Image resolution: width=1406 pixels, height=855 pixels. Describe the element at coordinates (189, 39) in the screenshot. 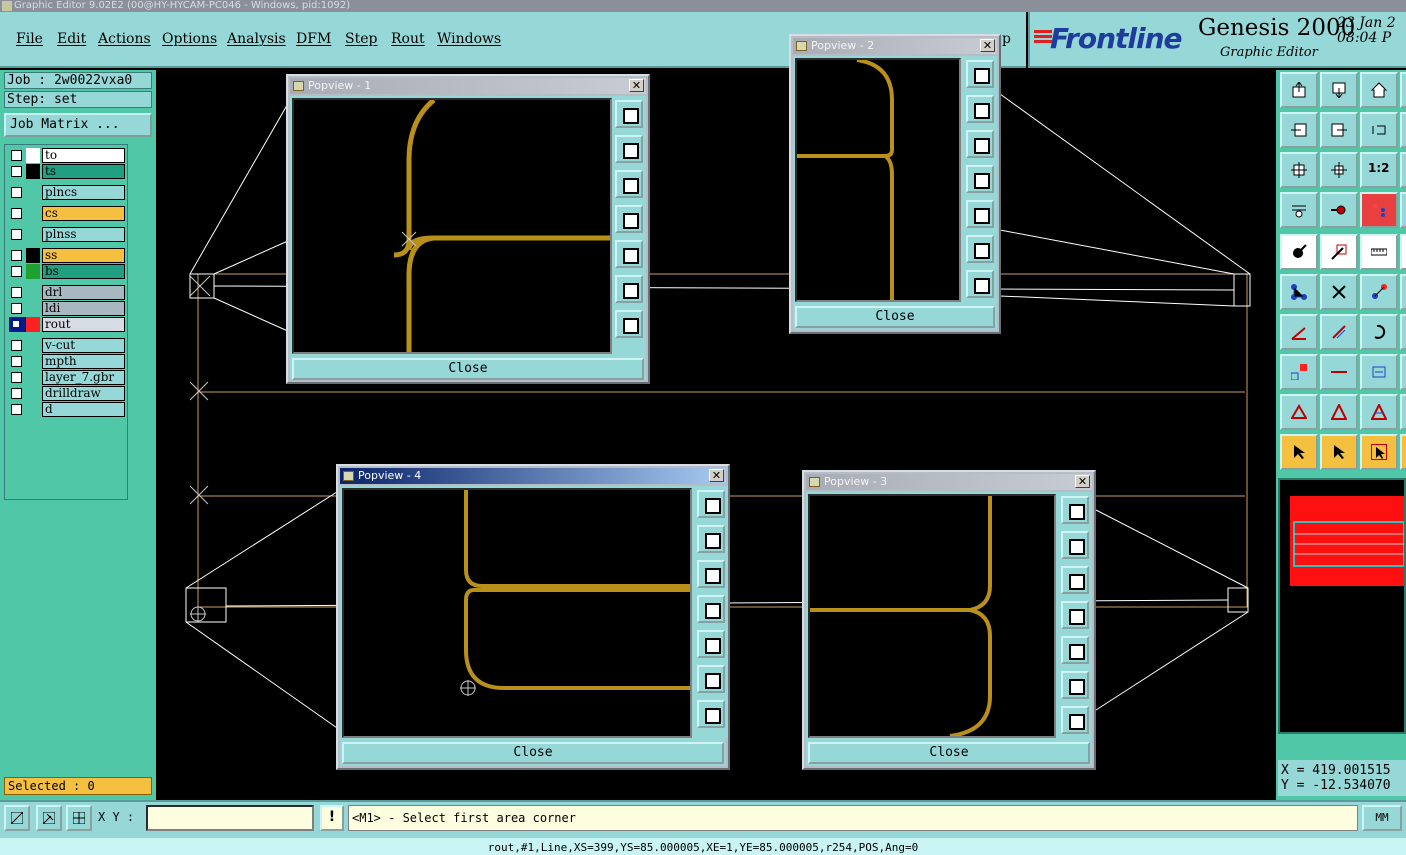

I see `menu-options: Options` at that location.